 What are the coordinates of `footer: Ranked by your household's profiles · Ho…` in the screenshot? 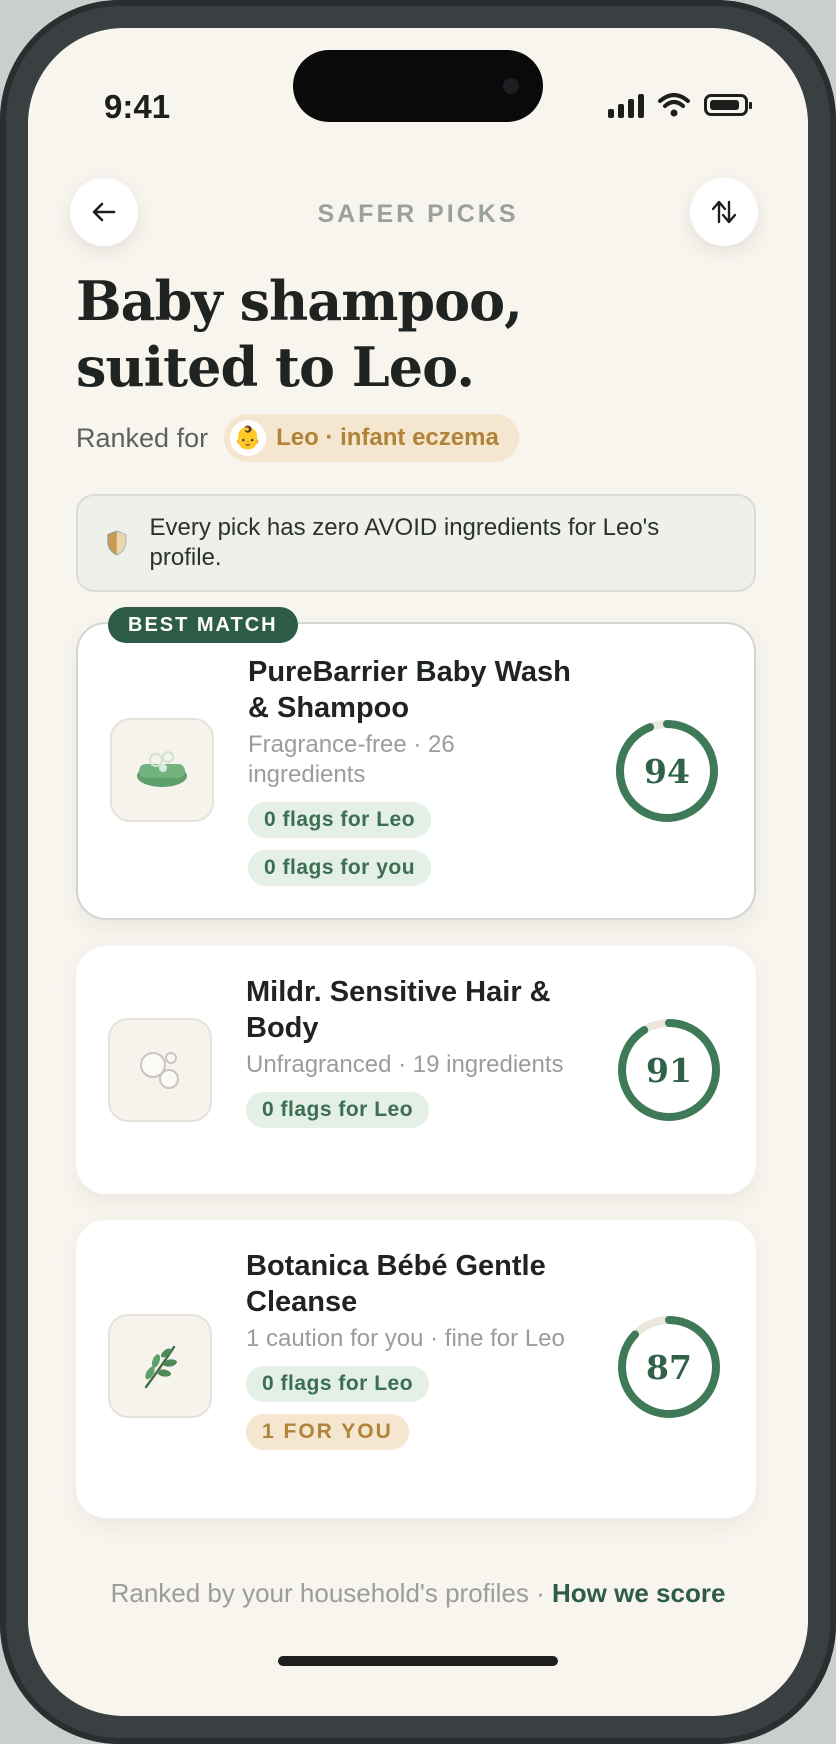 It's located at (418, 1593).